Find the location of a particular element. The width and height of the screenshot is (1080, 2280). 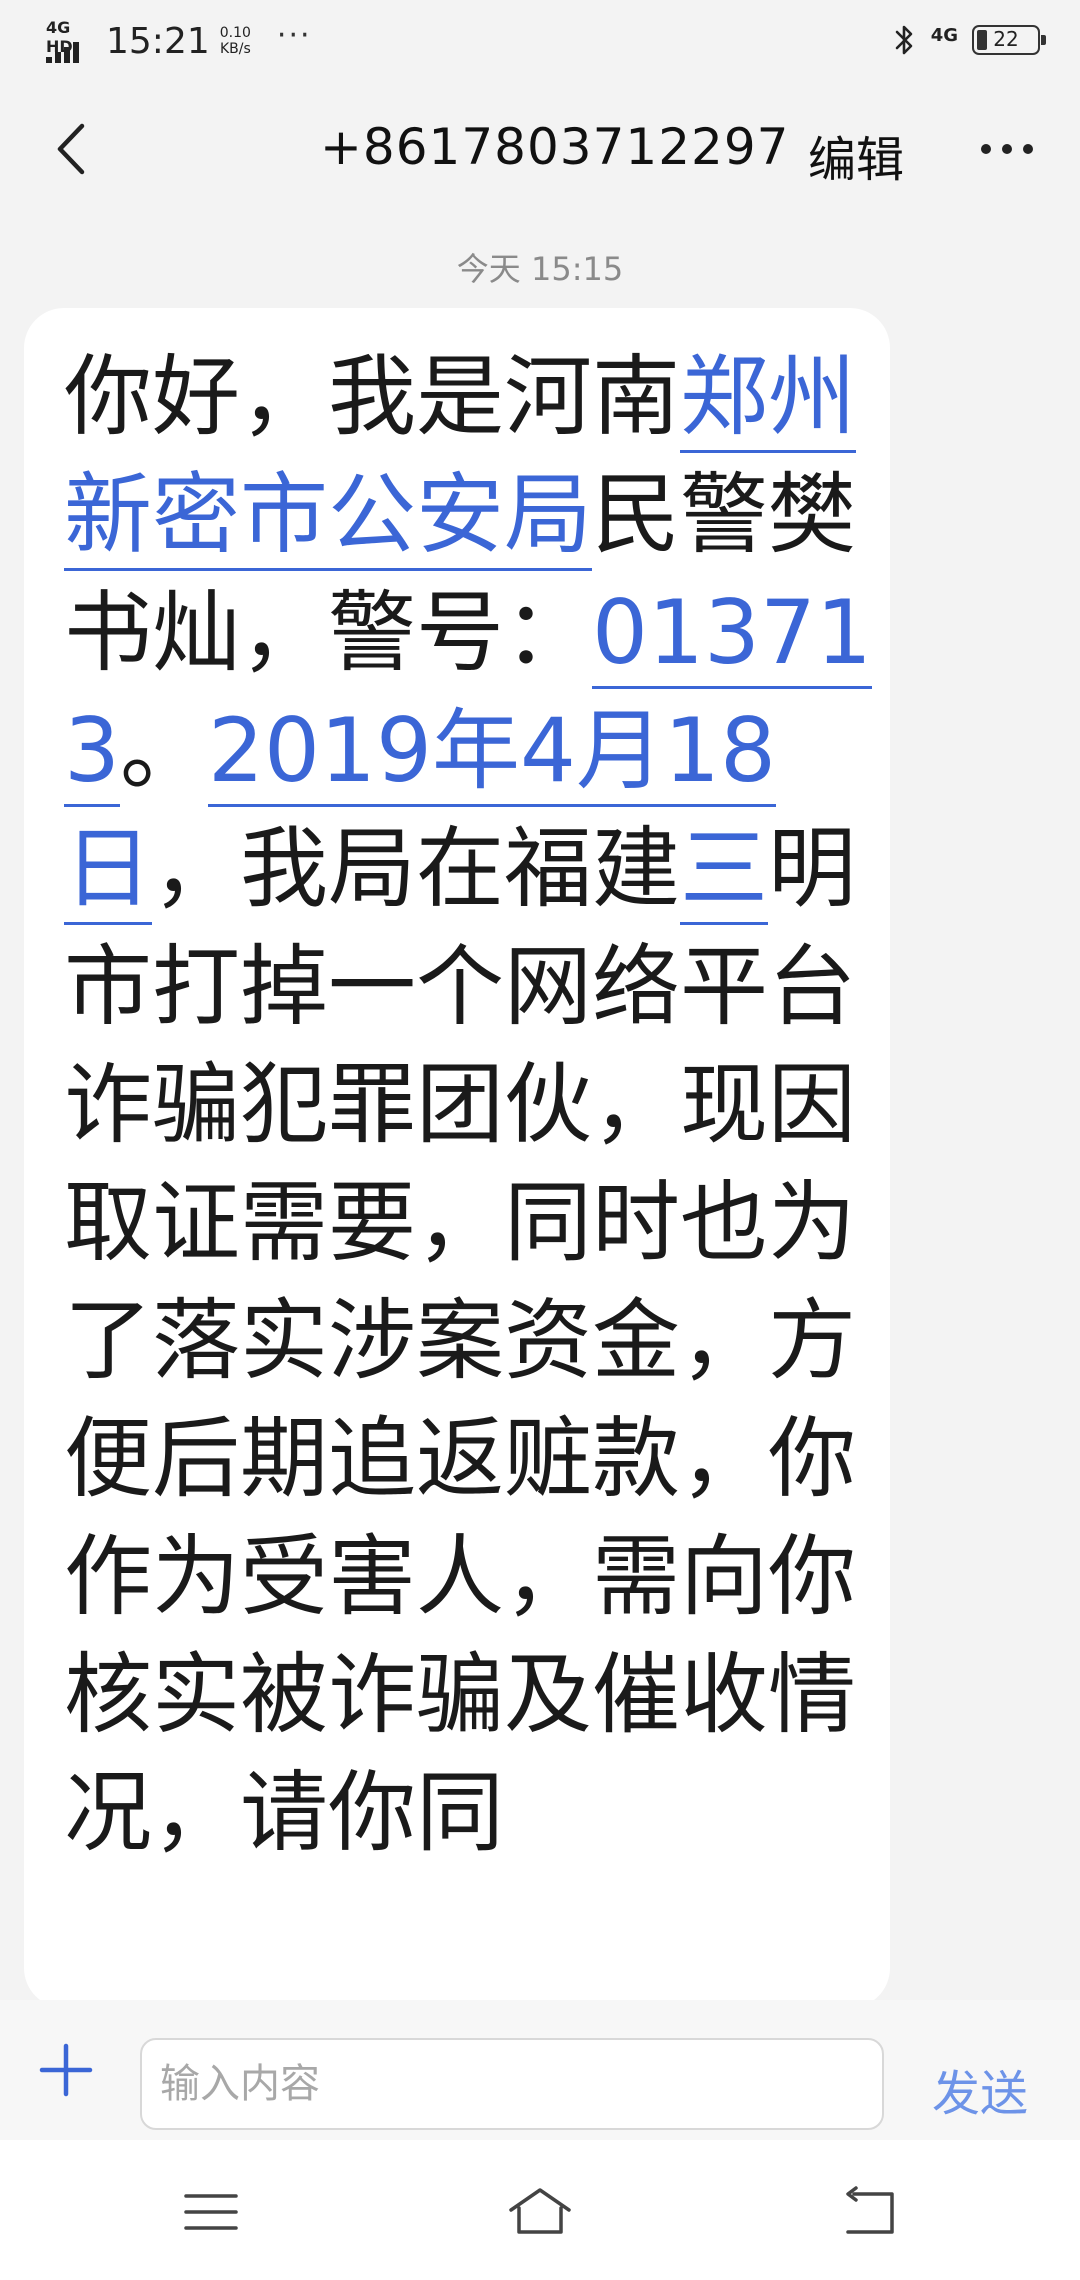

signal-bars is located at coordinates (64, 52).